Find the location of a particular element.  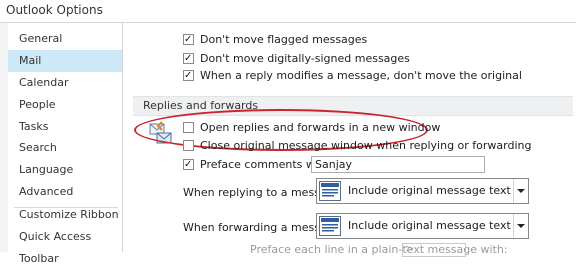

preface-comments-checkbox is located at coordinates (188, 165).